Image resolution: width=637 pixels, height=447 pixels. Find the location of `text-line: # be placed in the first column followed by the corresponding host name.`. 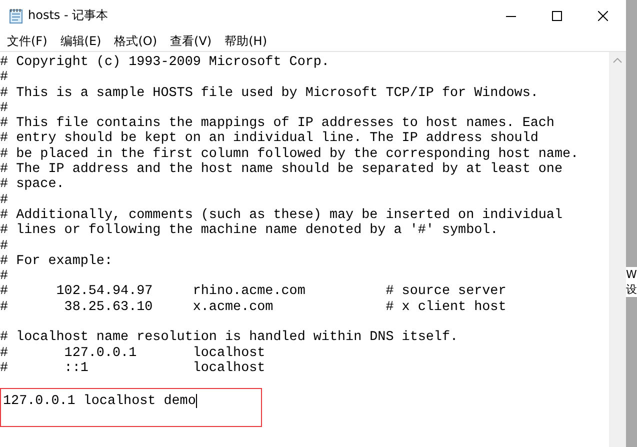

text-line: # be placed in the first column followed by the corresponding host name. is located at coordinates (289, 154).